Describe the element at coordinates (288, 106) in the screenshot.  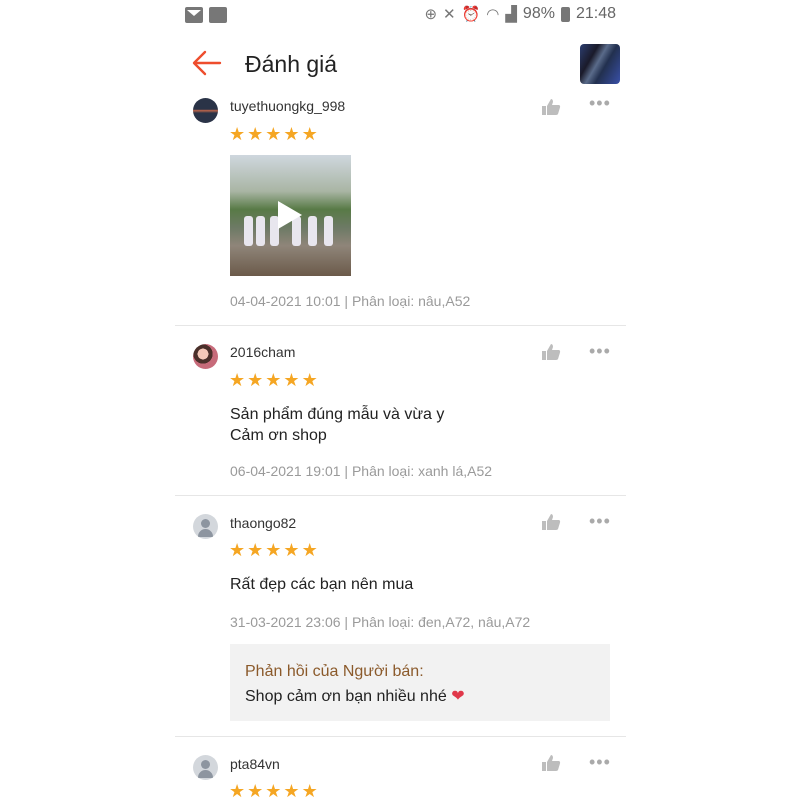
I see `review-username: tuyethuongkg_998` at that location.